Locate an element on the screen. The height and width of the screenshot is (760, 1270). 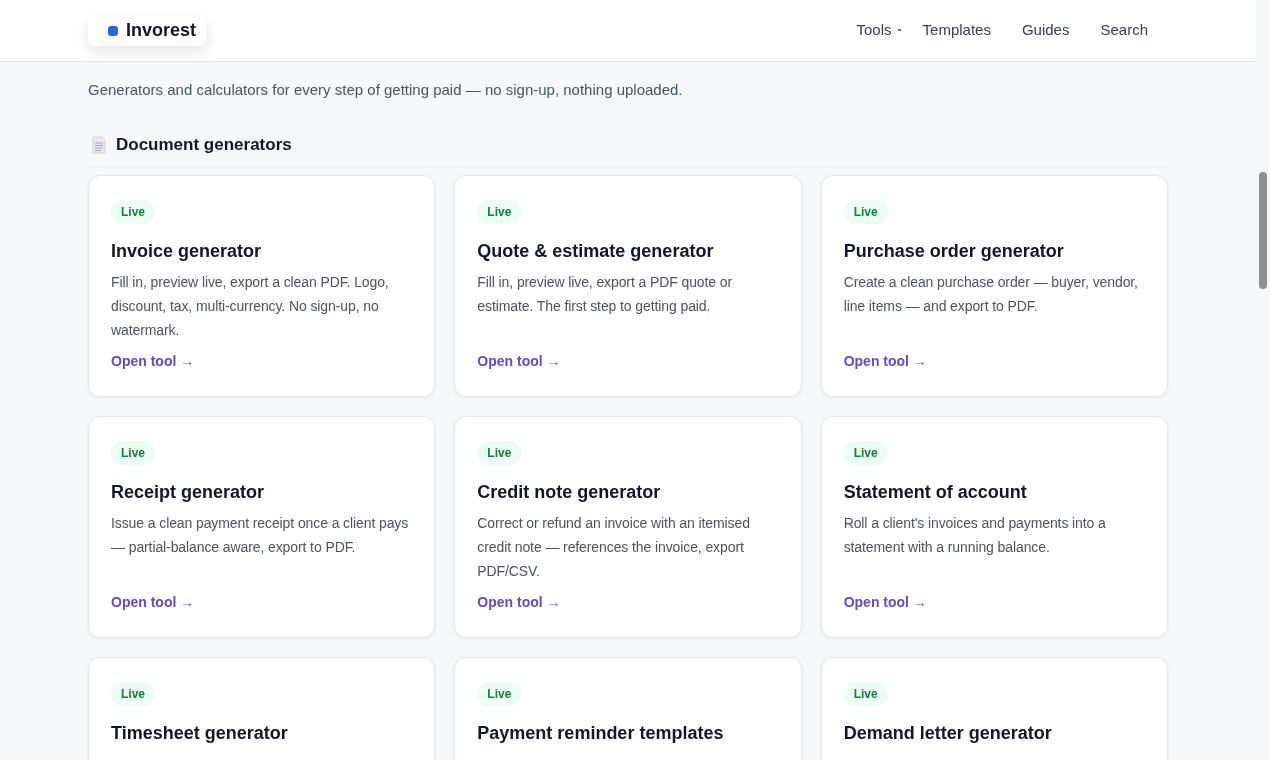
logo-icon is located at coordinates (113, 30).